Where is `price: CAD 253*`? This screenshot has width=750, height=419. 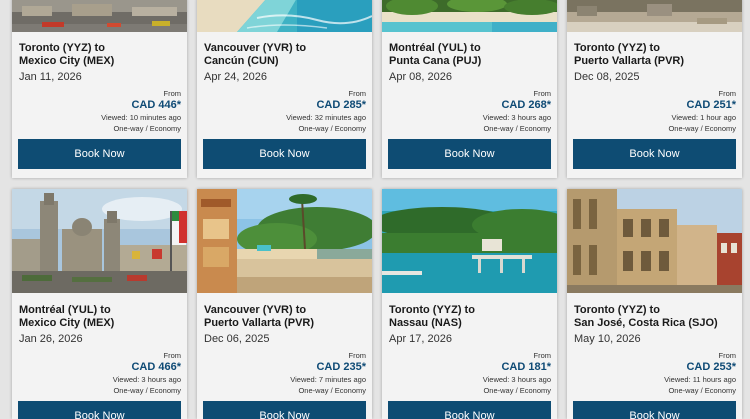
price: CAD 253* is located at coordinates (711, 367).